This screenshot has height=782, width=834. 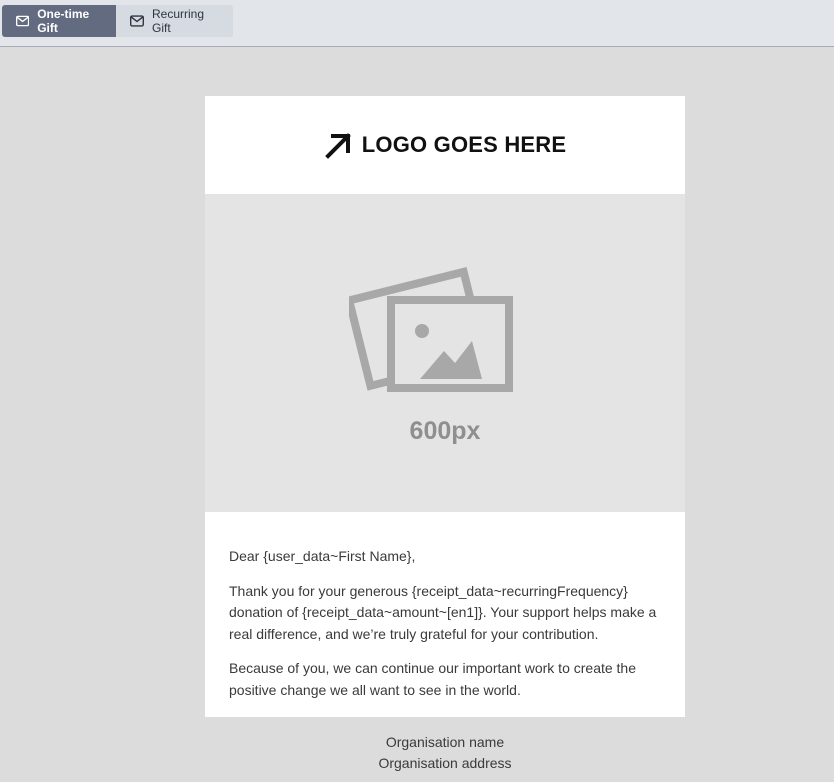 I want to click on template-tabs: One-time Gift Recurring Gift, so click(x=117, y=21).